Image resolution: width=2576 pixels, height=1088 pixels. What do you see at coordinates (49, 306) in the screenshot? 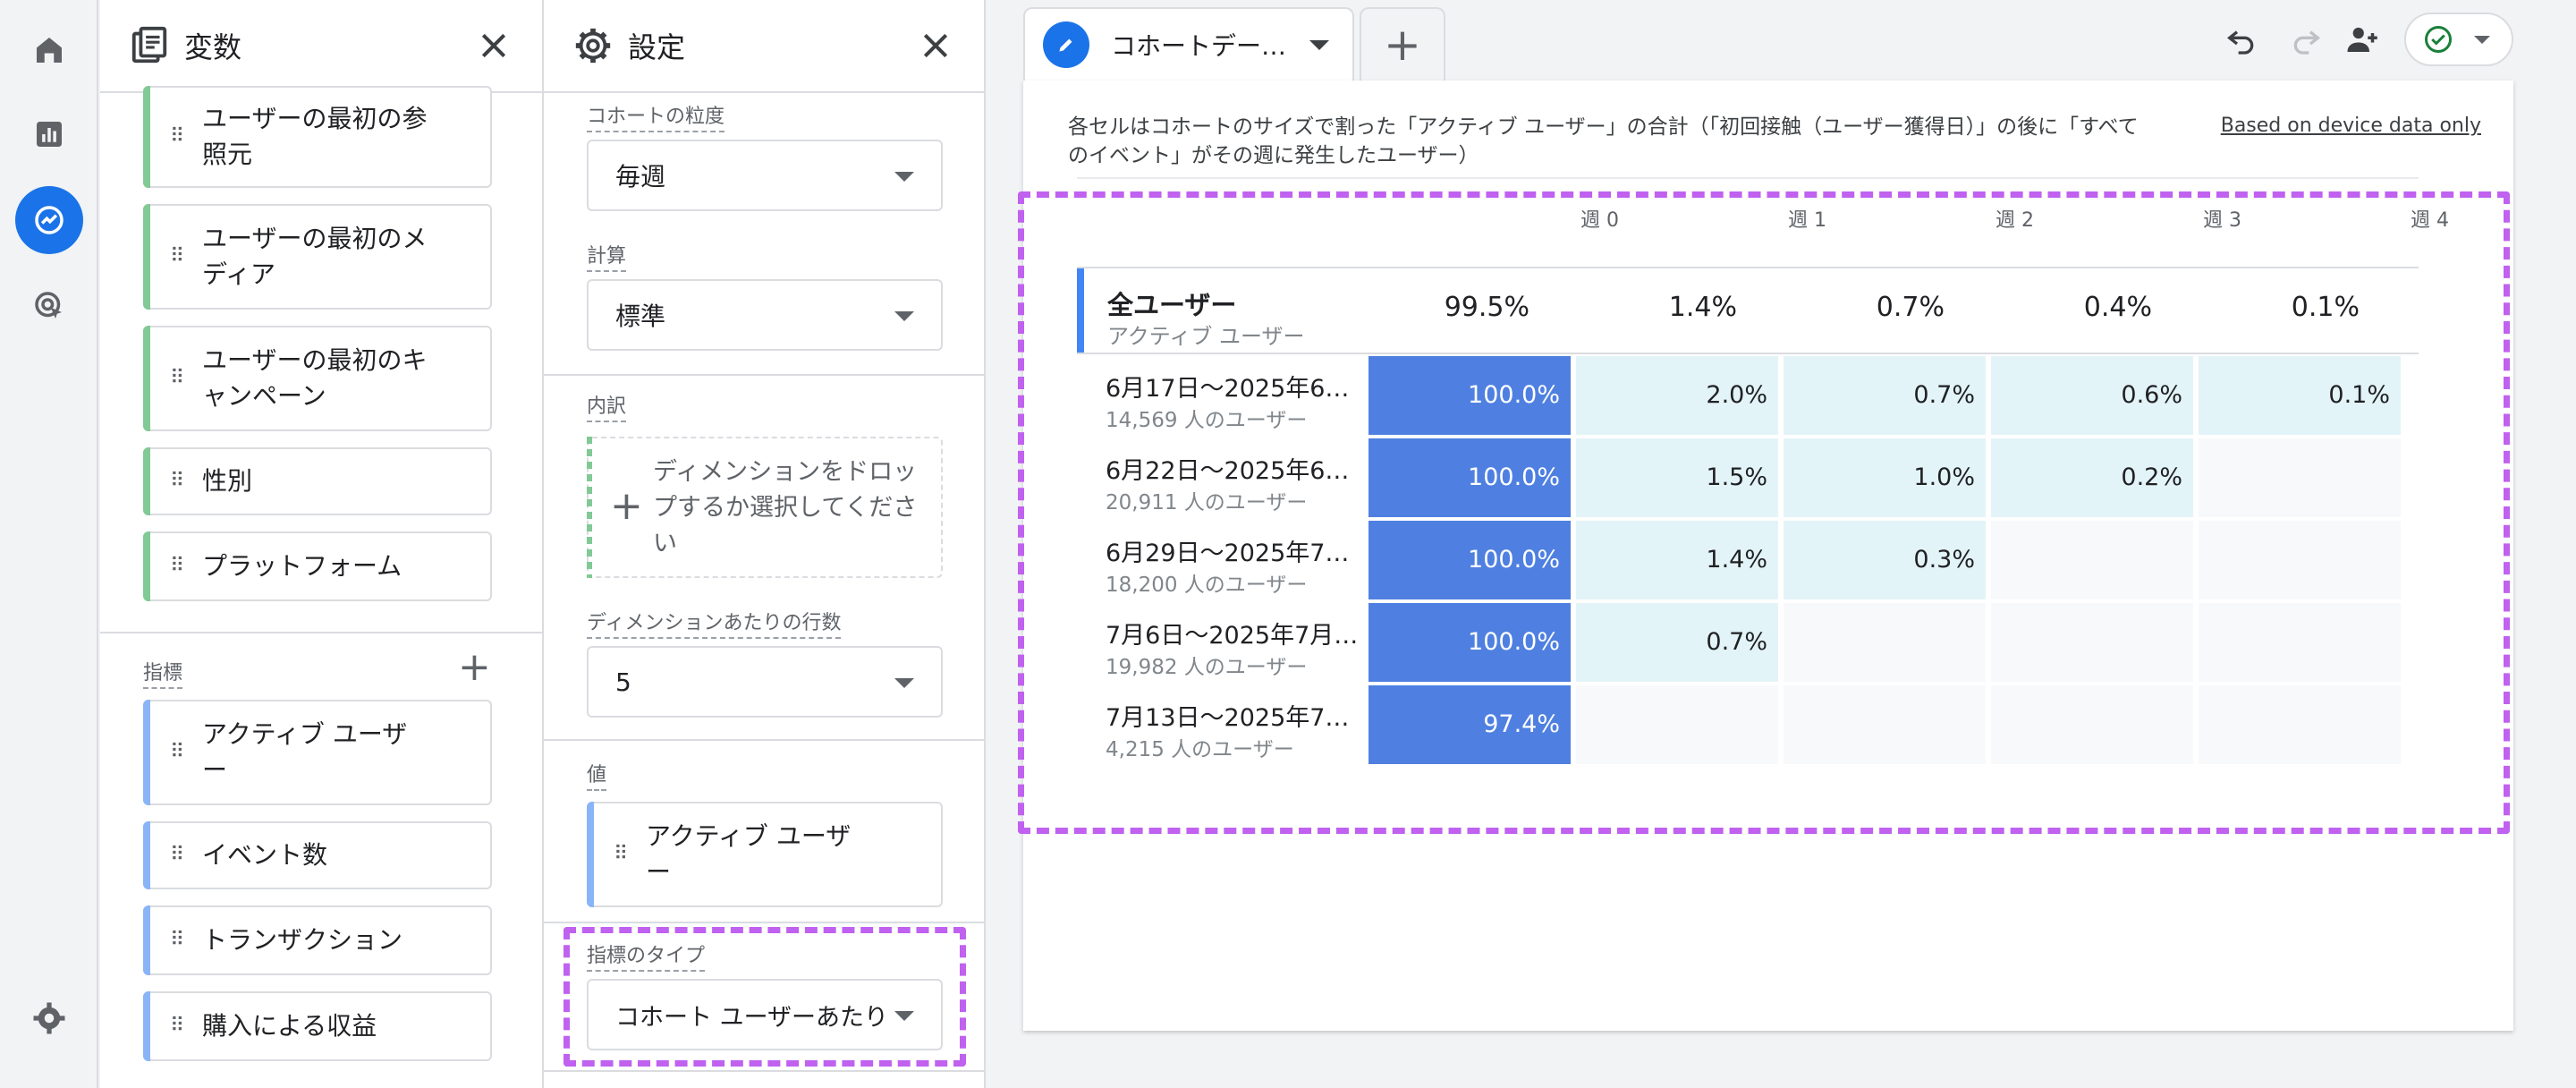
I see `advertising-icon` at bounding box center [49, 306].